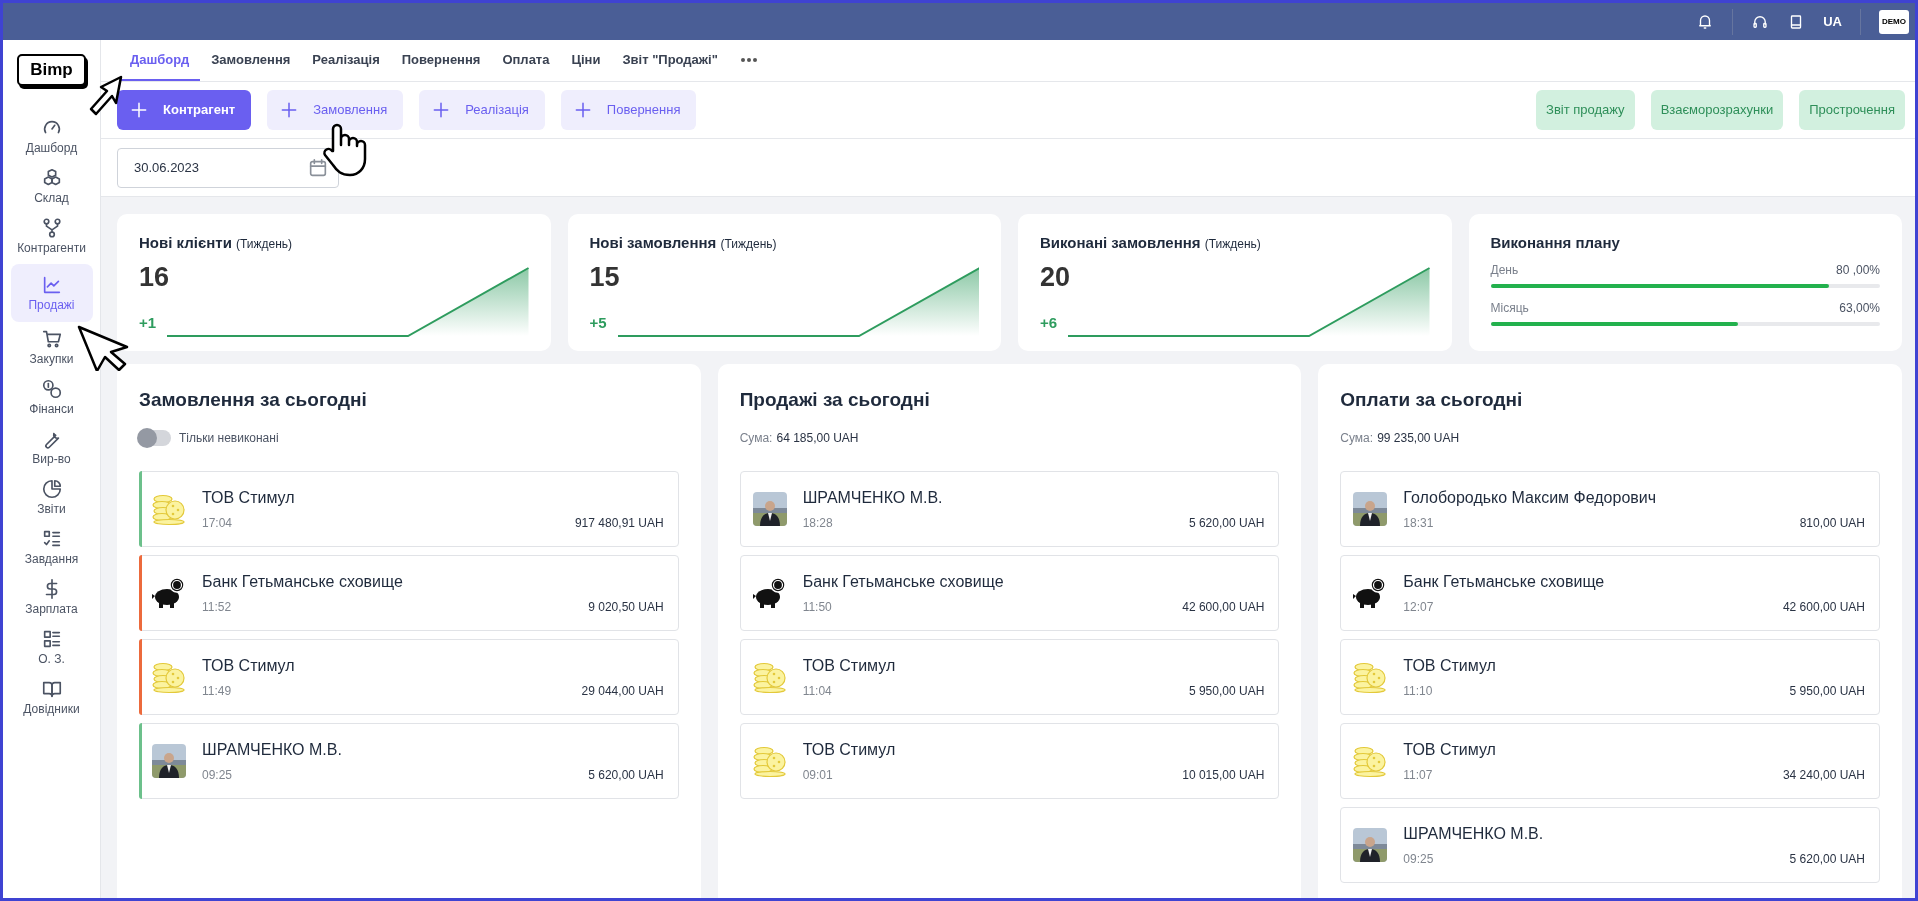 This screenshot has height=901, width=1918. What do you see at coordinates (51, 448) in the screenshot?
I see `sidebar-item: Вир-во` at bounding box center [51, 448].